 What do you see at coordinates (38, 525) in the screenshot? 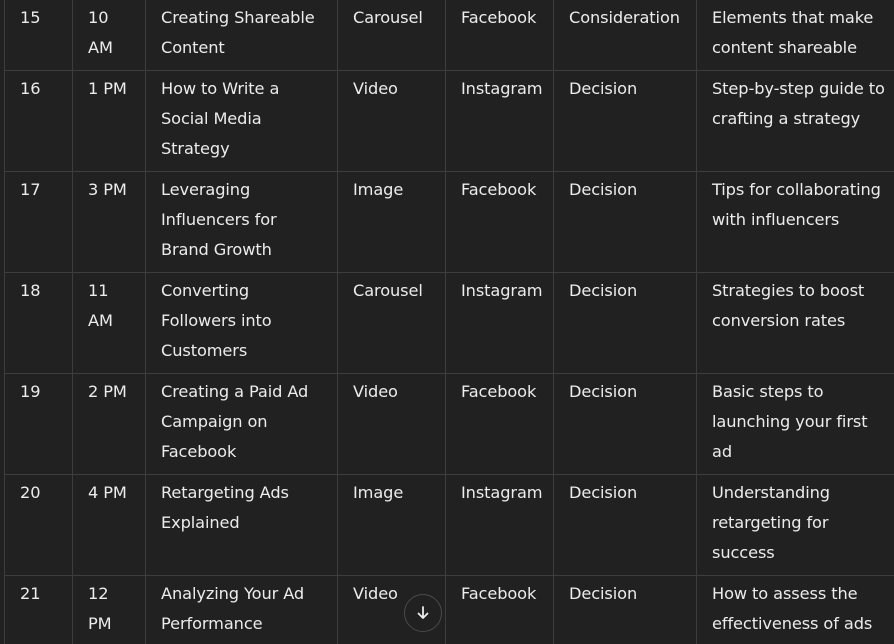
I see `cell-day: 20` at bounding box center [38, 525].